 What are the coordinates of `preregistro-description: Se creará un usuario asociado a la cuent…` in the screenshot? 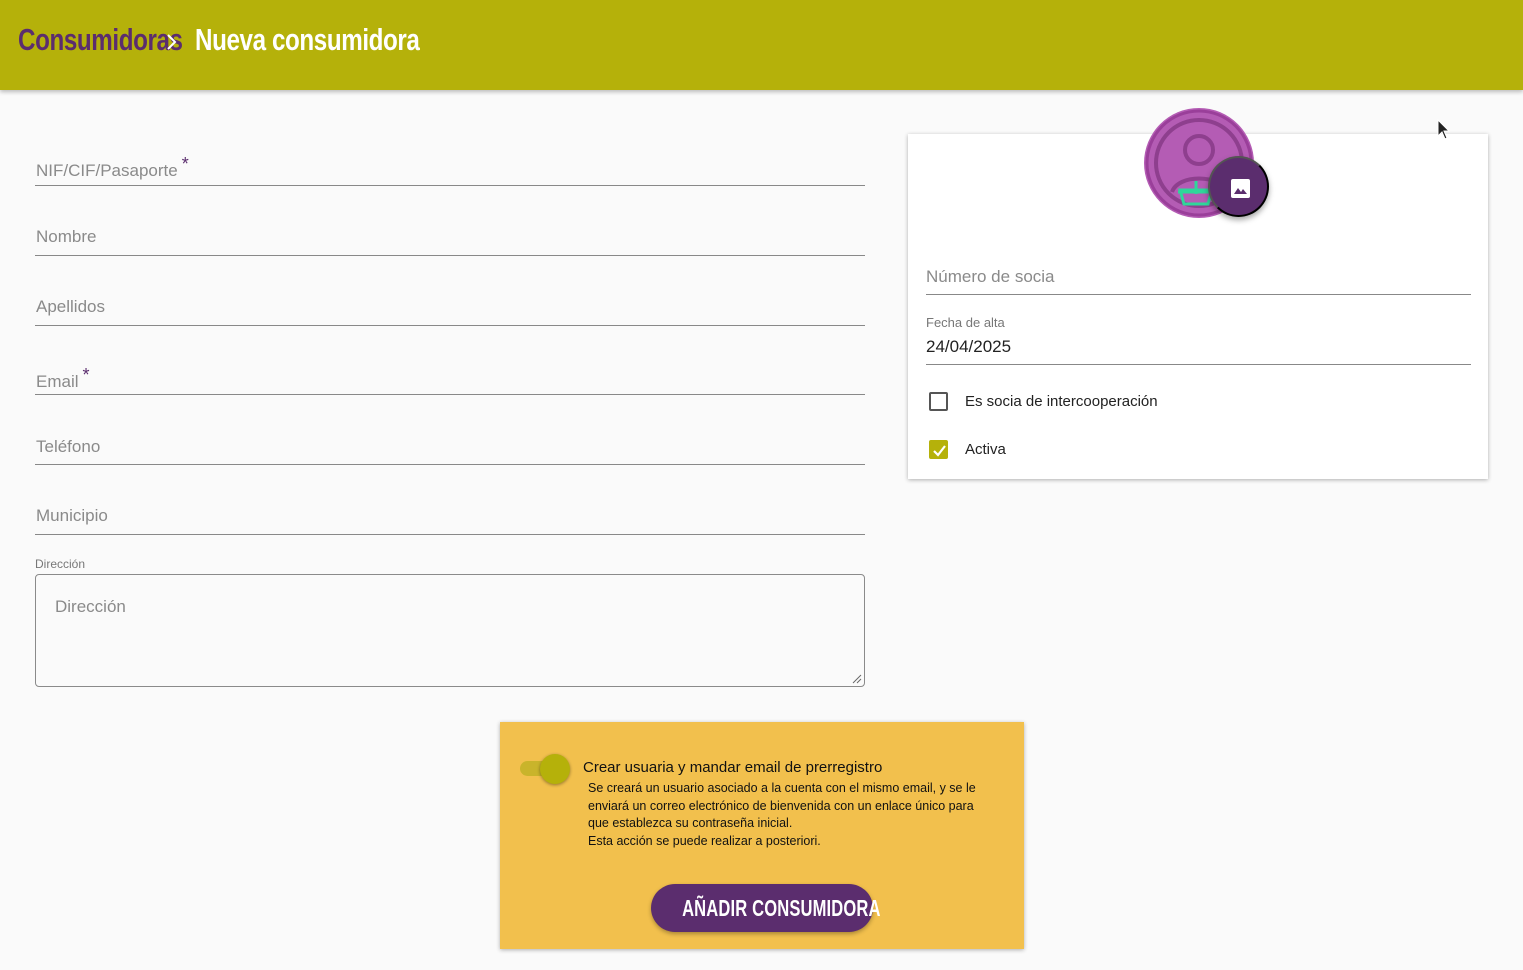 It's located at (785, 815).